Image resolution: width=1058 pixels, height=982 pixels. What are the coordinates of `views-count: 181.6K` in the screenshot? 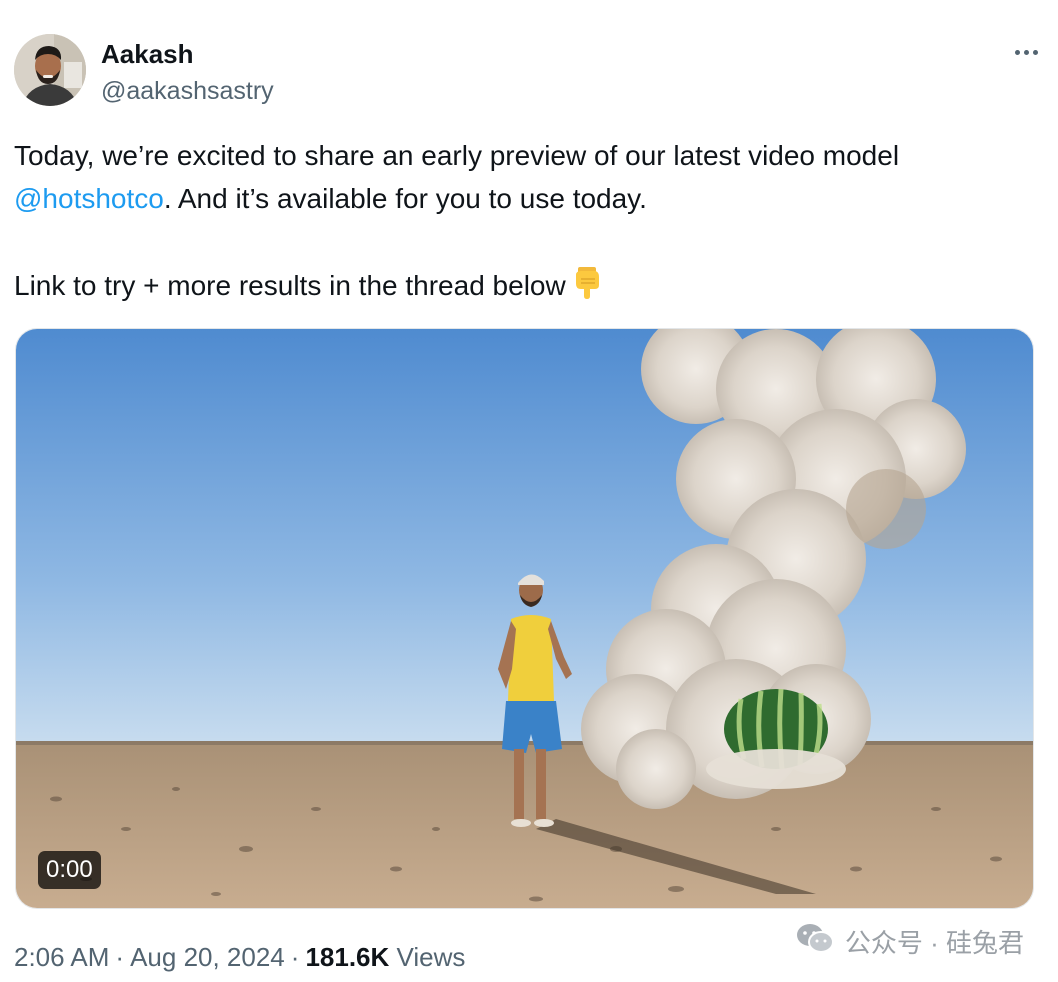 It's located at (347, 957).